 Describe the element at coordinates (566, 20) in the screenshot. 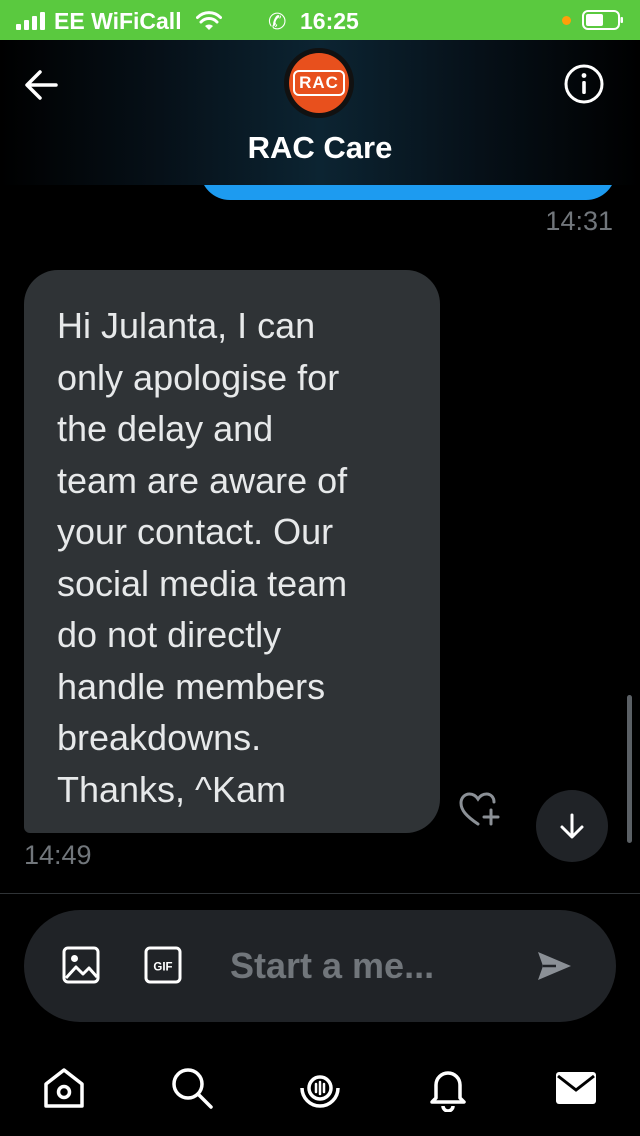

I see `privacy-dot-indicator` at that location.